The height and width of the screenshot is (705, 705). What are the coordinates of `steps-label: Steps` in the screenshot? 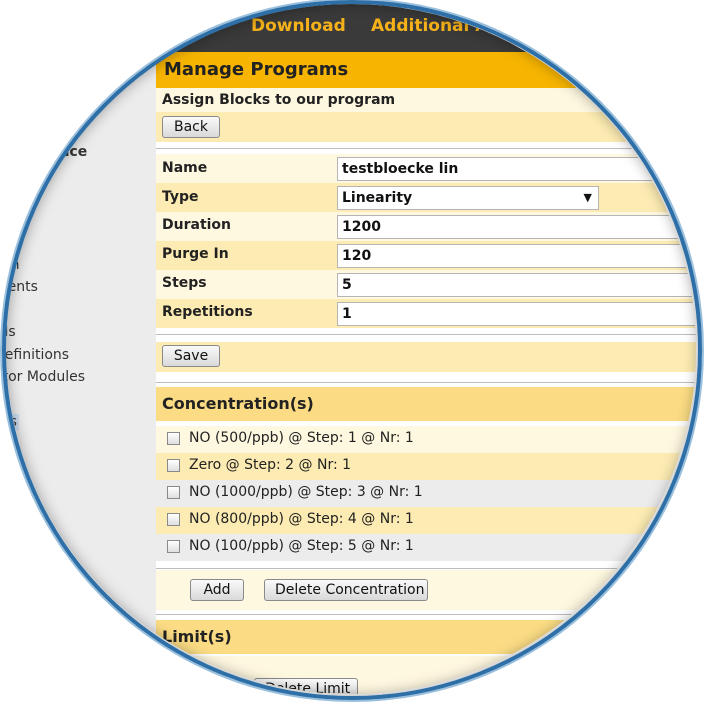 It's located at (184, 283).